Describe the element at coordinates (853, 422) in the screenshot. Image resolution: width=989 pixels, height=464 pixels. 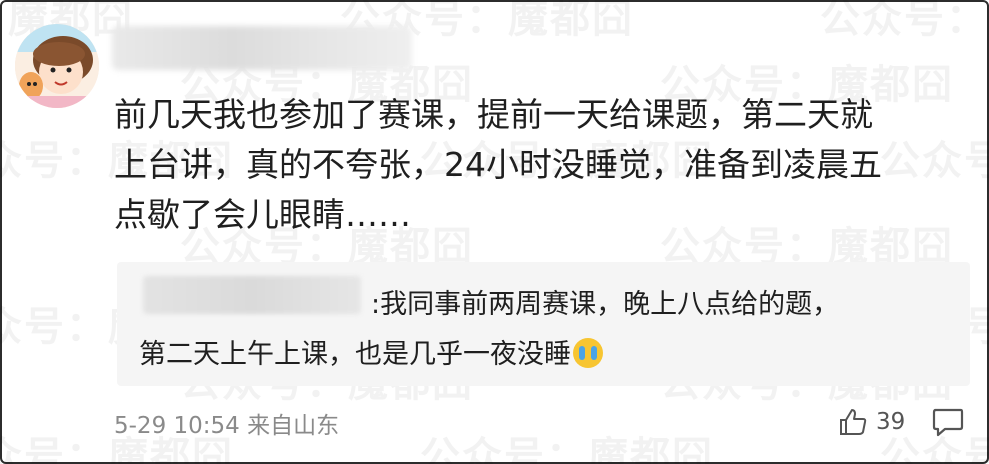
I see `thumbs-up-icon` at that location.